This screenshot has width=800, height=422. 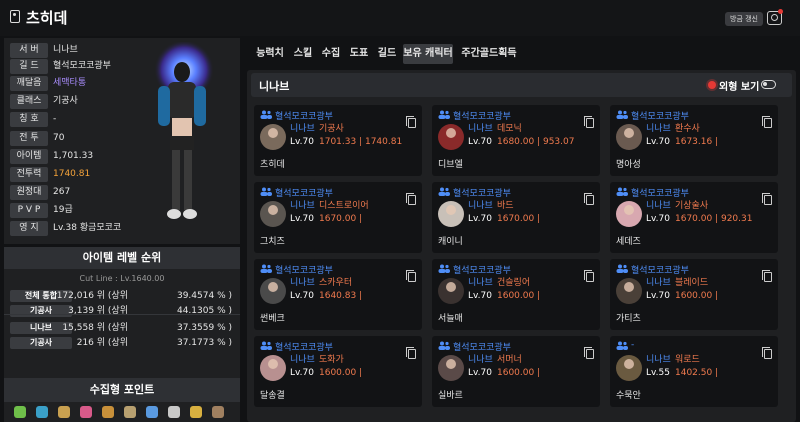 I want to click on card-character-name: 그치즈, so click(x=272, y=242).